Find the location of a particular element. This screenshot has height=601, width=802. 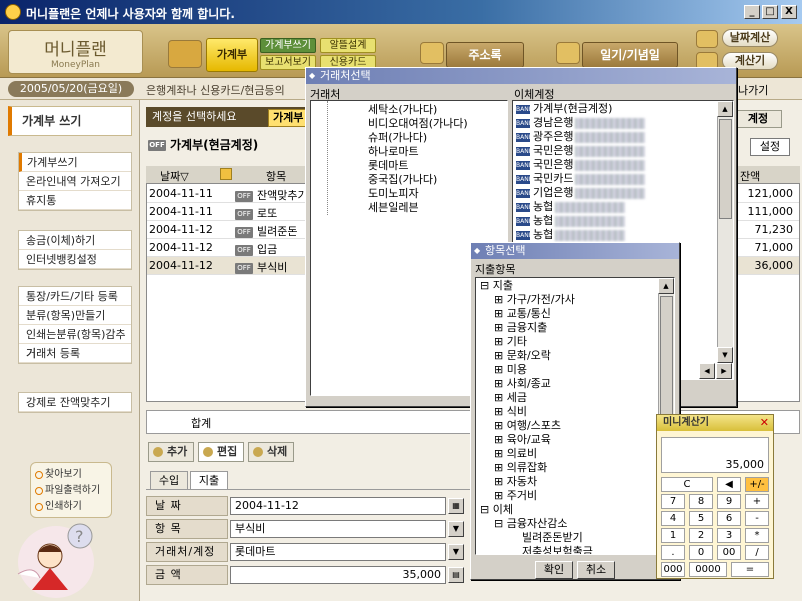

tree-node-expense: ⊟ 지출 is located at coordinates (577, 286).